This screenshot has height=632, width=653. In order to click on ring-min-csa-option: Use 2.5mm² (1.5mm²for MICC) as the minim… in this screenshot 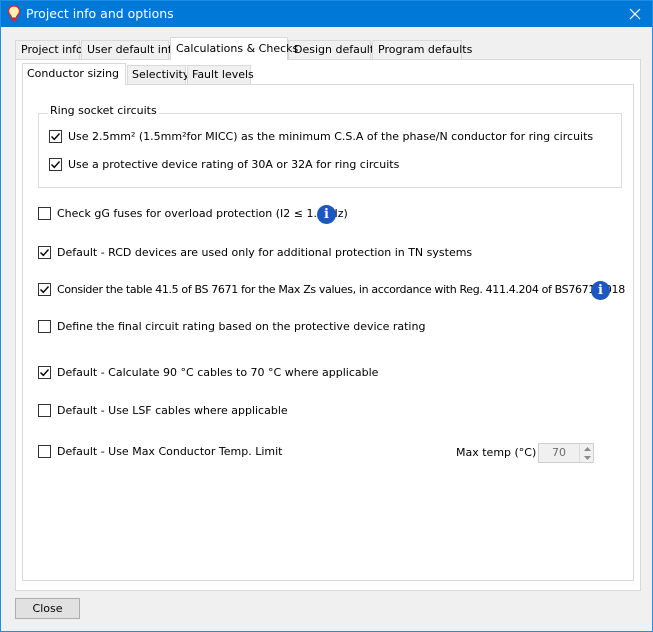, I will do `click(321, 136)`.